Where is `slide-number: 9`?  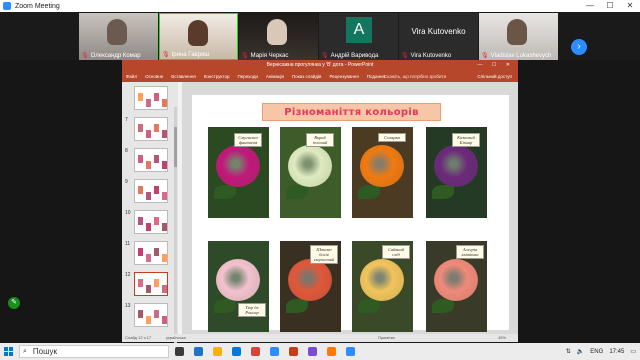
slide-number: 9 is located at coordinates (126, 182).